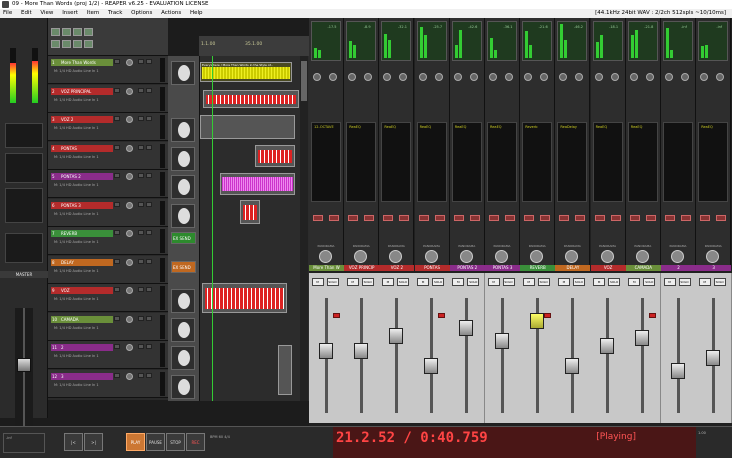  Describe the element at coordinates (77, 44) in the screenshot. I see `ripple-icon` at that location.